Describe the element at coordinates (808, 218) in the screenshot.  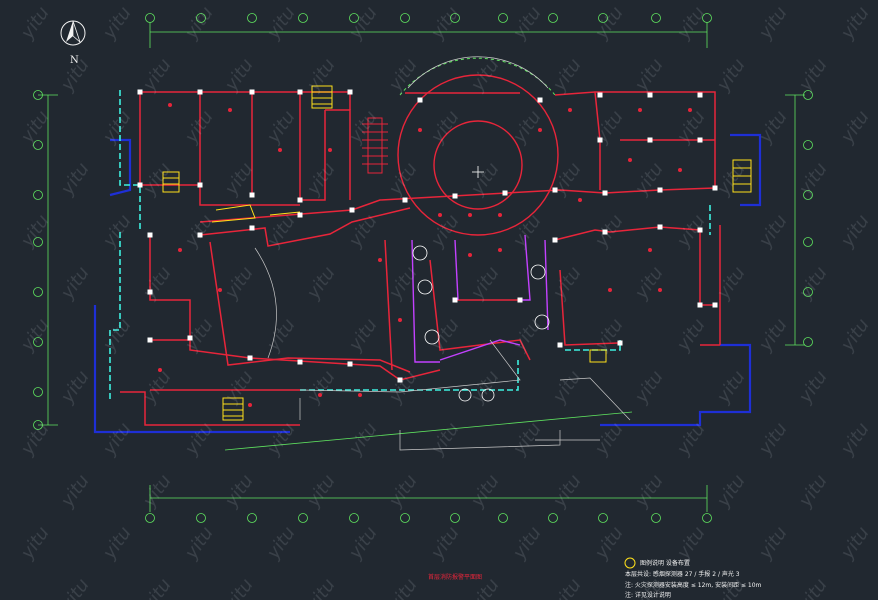
I see `grid-bubbles-right` at that location.